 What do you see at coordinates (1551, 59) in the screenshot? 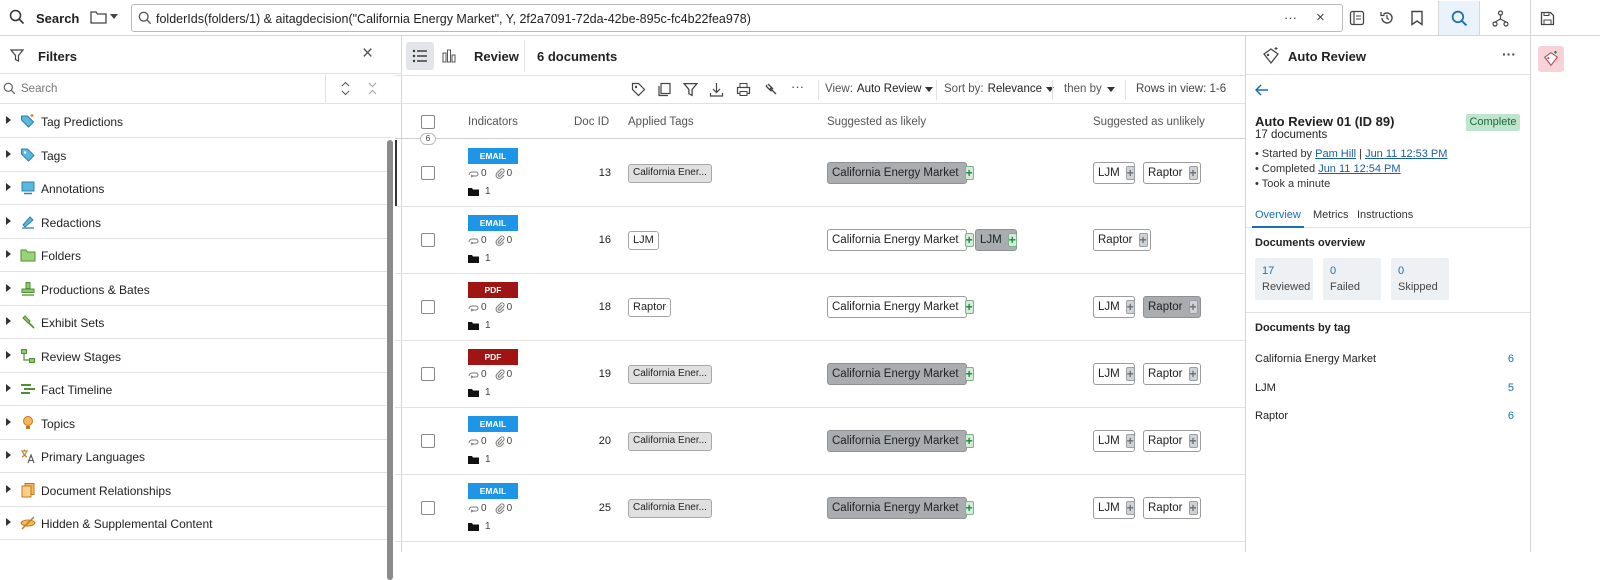
I see `auto-review-rail-icon` at bounding box center [1551, 59].